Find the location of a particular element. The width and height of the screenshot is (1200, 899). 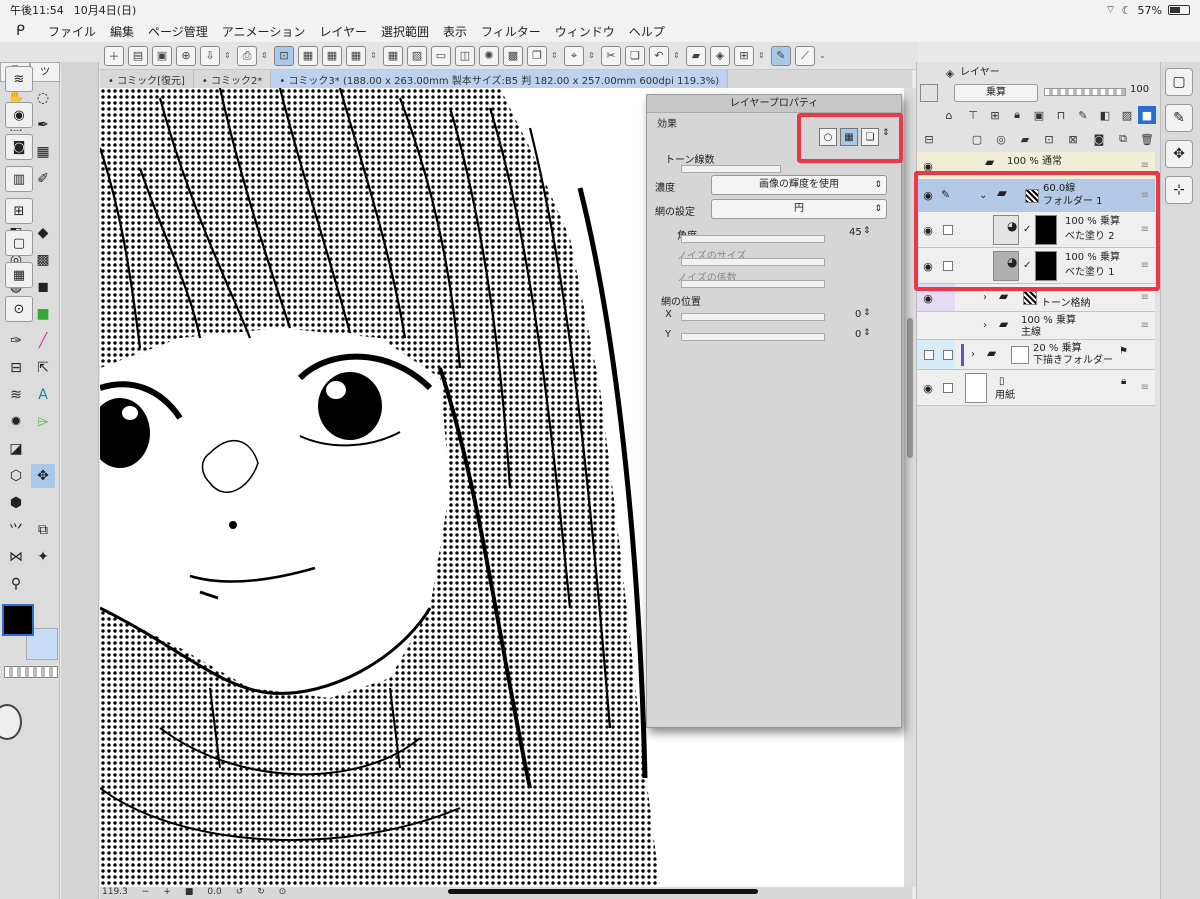

lock-icon: 🔒︎ is located at coordinates (1017, 115).